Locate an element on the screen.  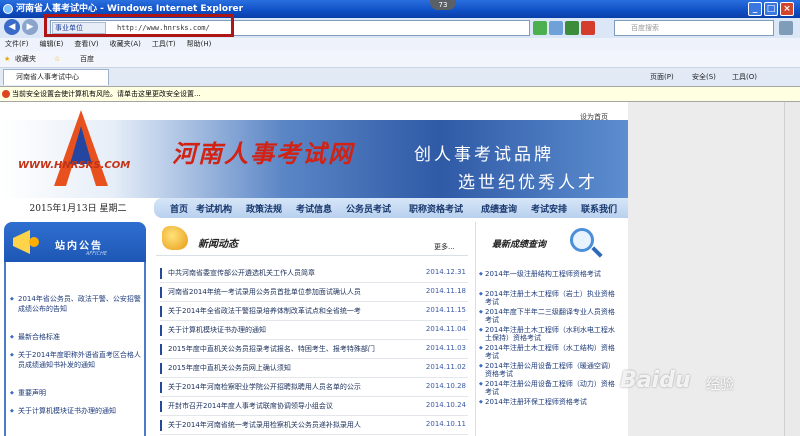
window-title: 河南省人事考试中心 - Windows Internet Explorer is located at coordinates (130, 9).